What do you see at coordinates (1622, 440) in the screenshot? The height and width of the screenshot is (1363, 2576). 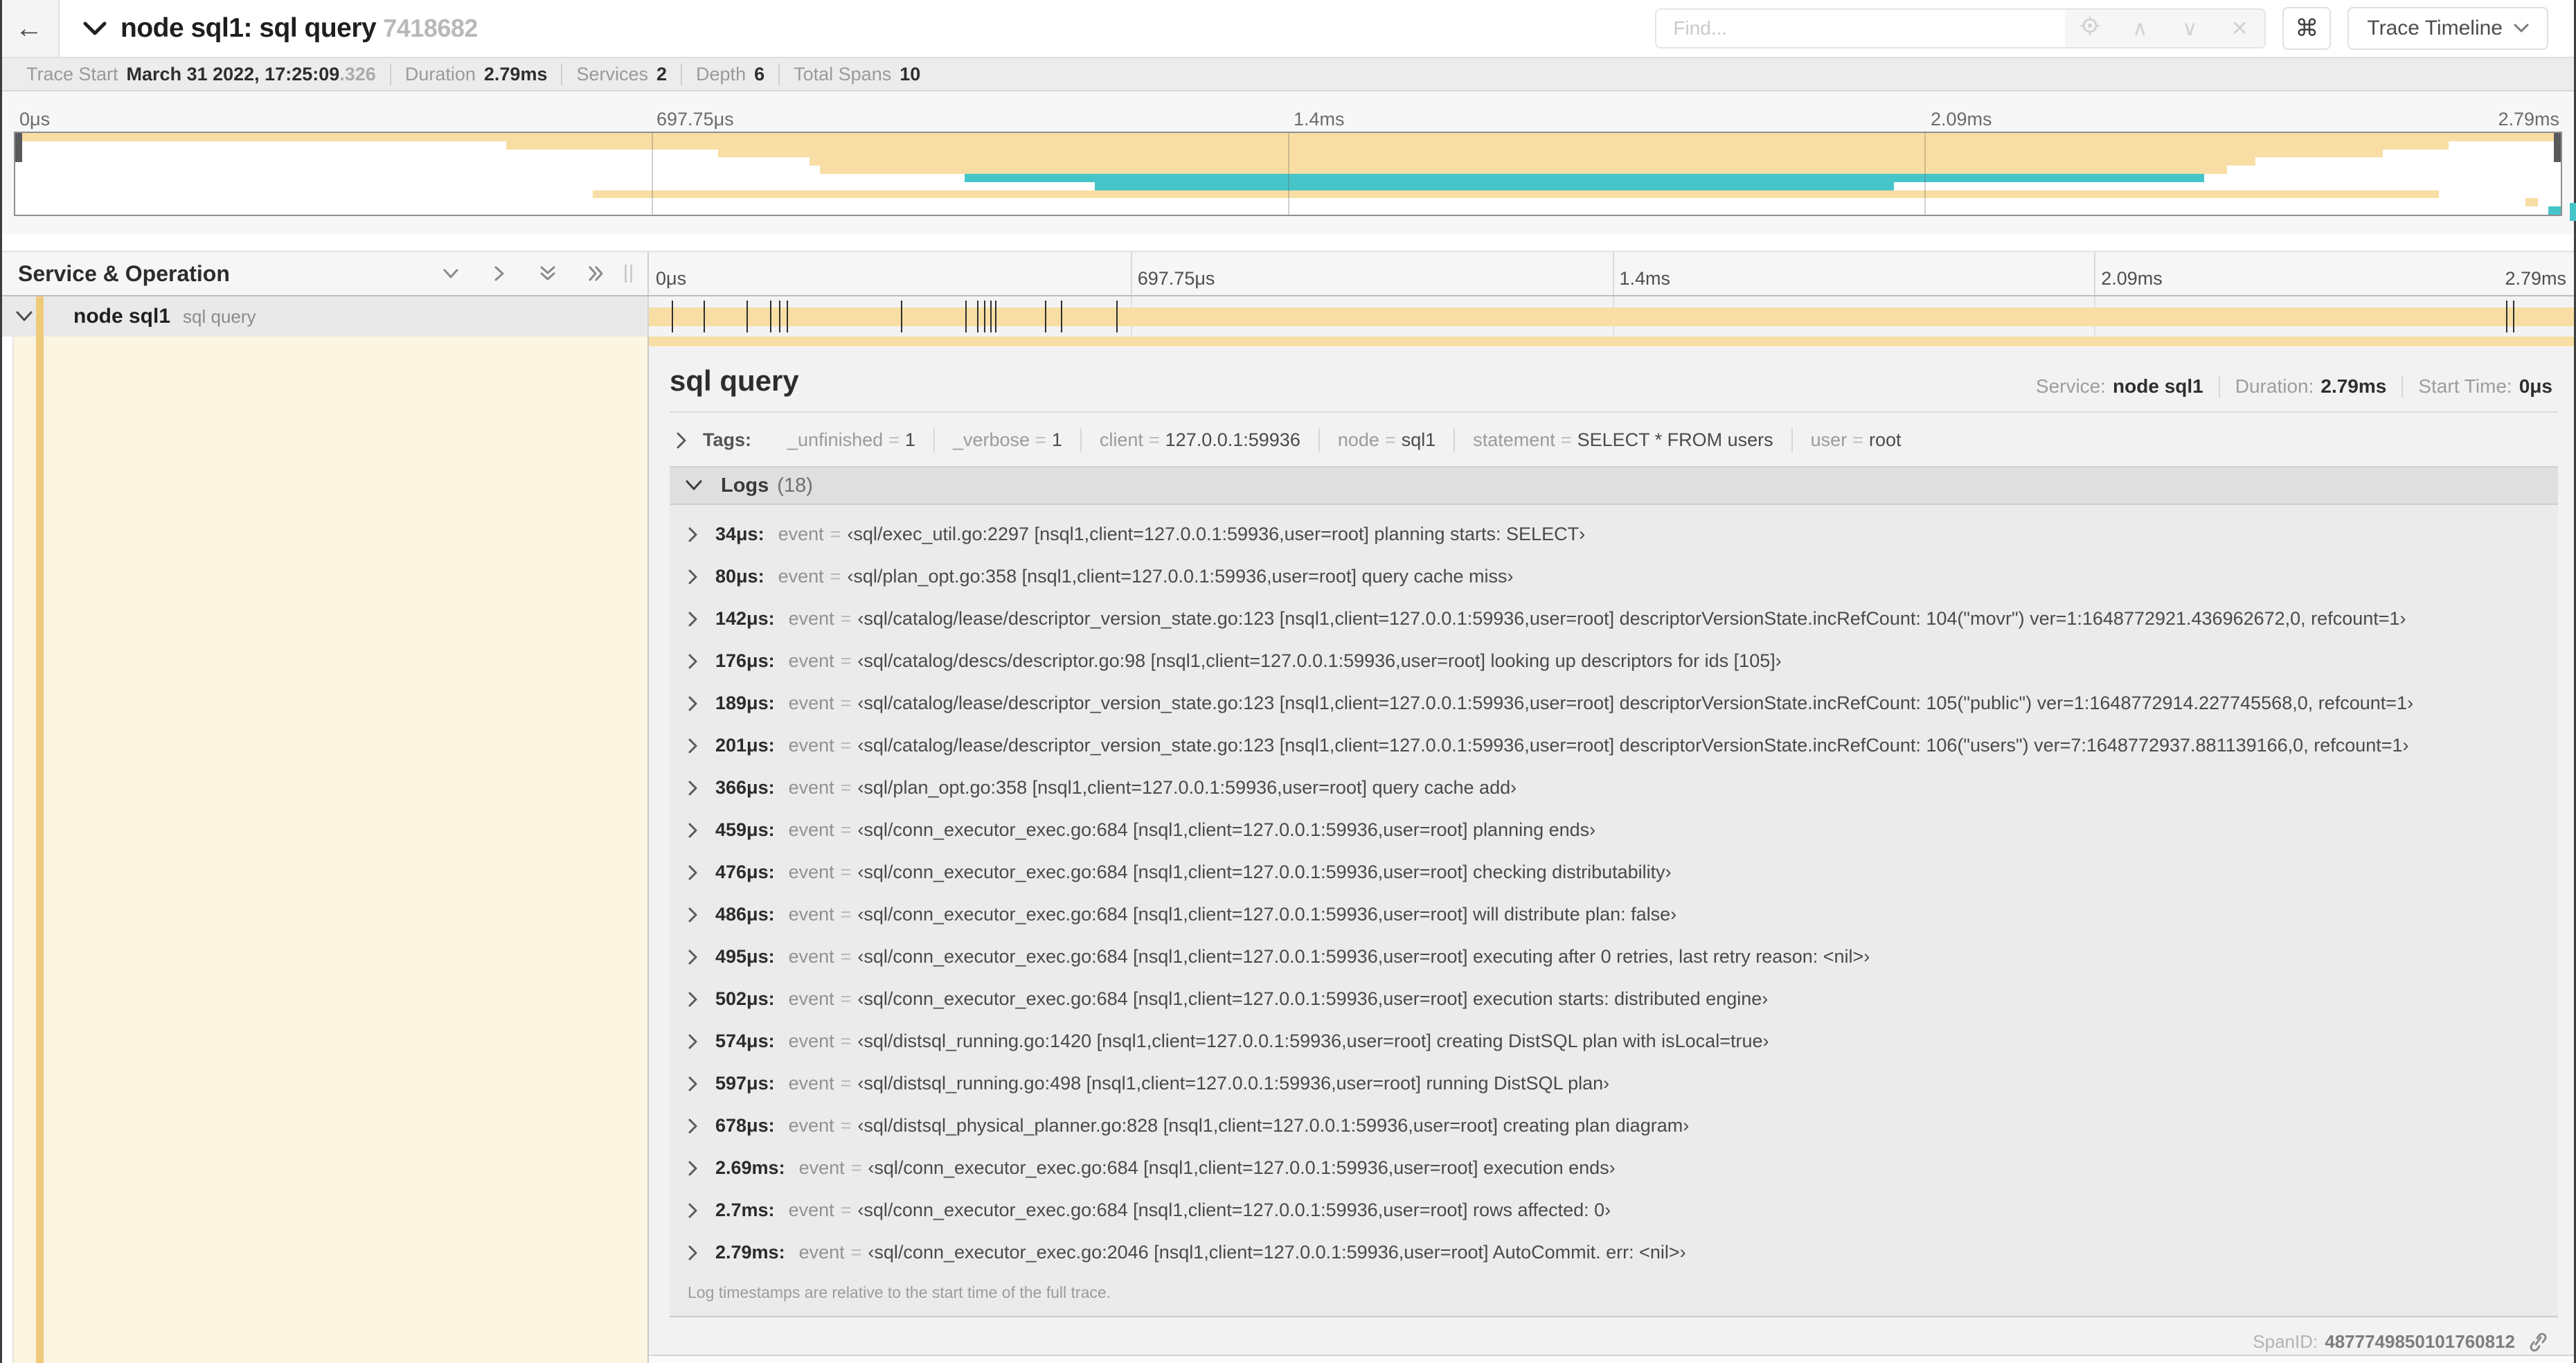 I see `tag-item: statement = SELECT * FROM users` at bounding box center [1622, 440].